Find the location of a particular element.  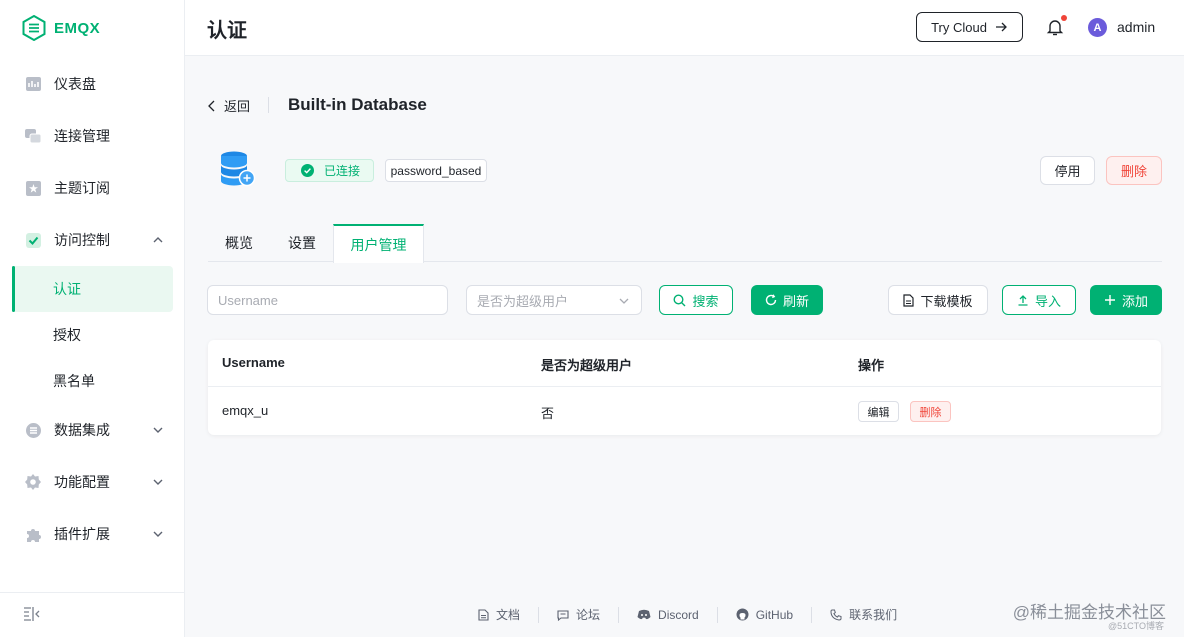

sidebar-item-settings: 功能配置 is located at coordinates (92, 482).